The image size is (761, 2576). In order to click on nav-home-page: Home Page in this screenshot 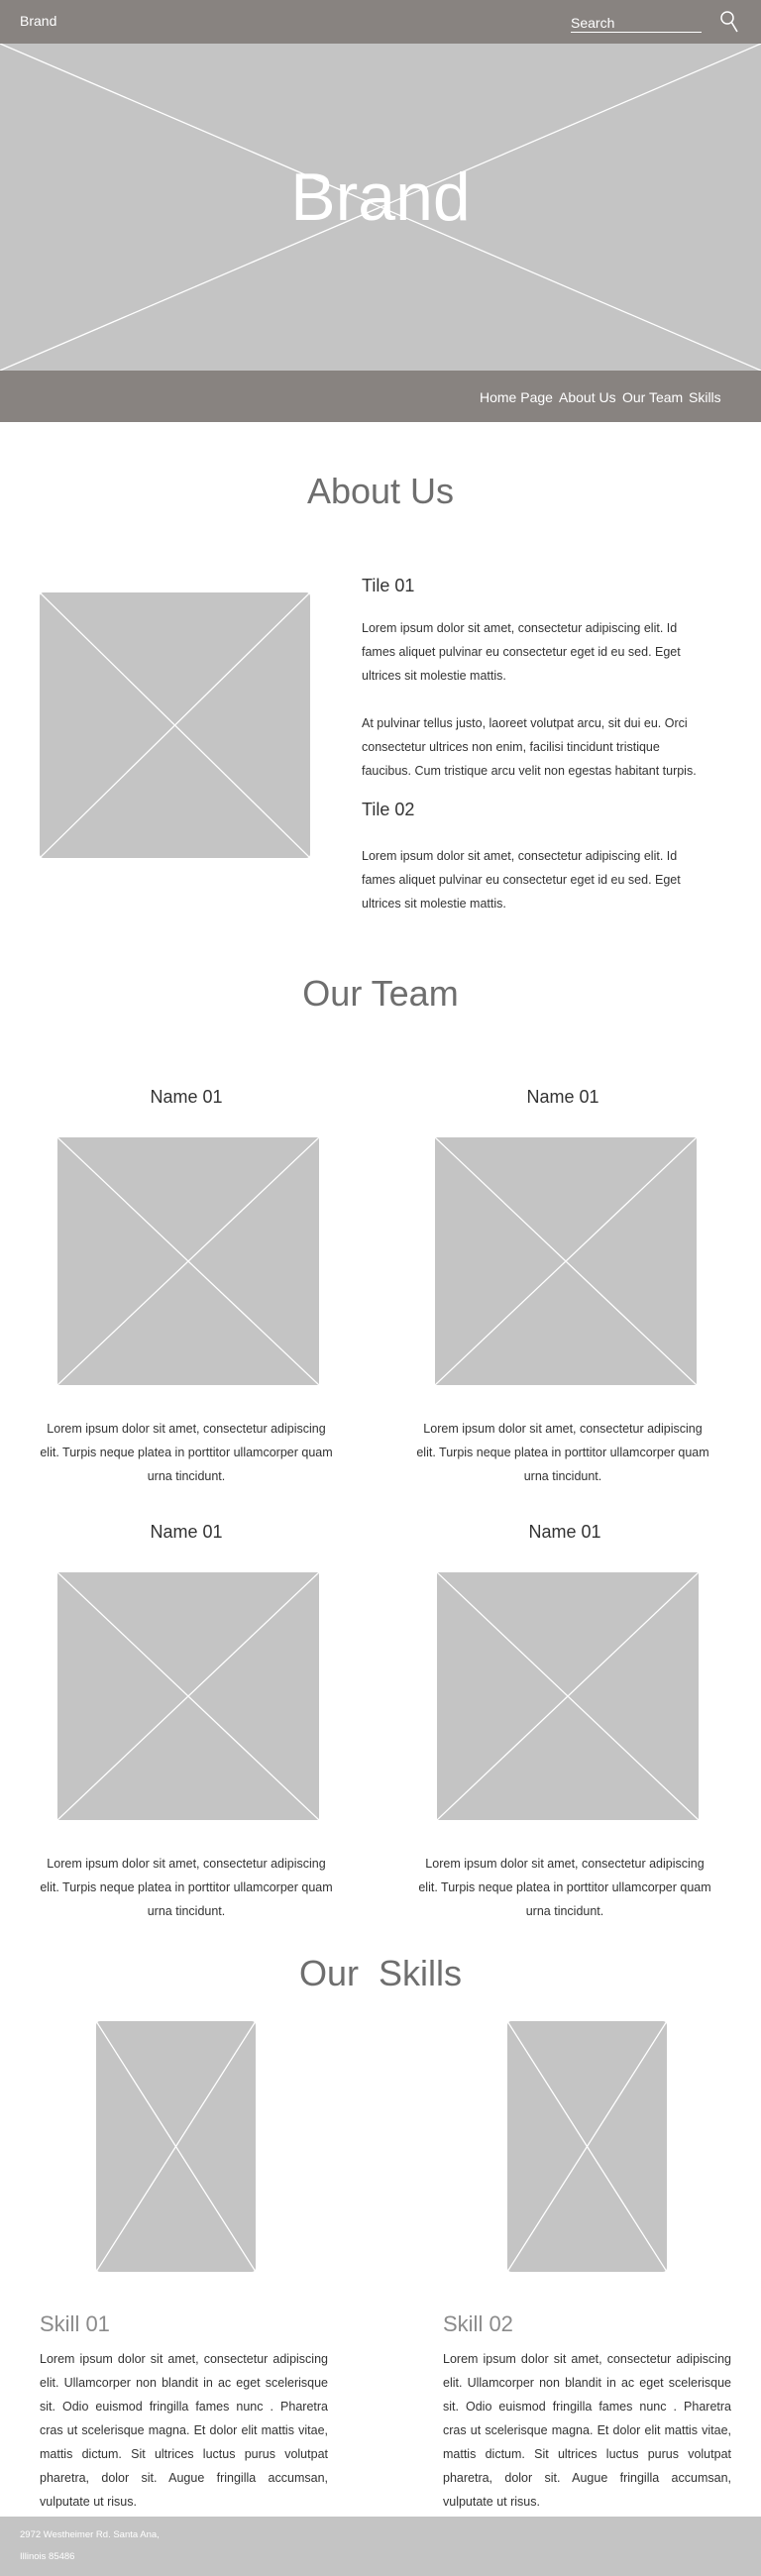, I will do `click(516, 397)`.